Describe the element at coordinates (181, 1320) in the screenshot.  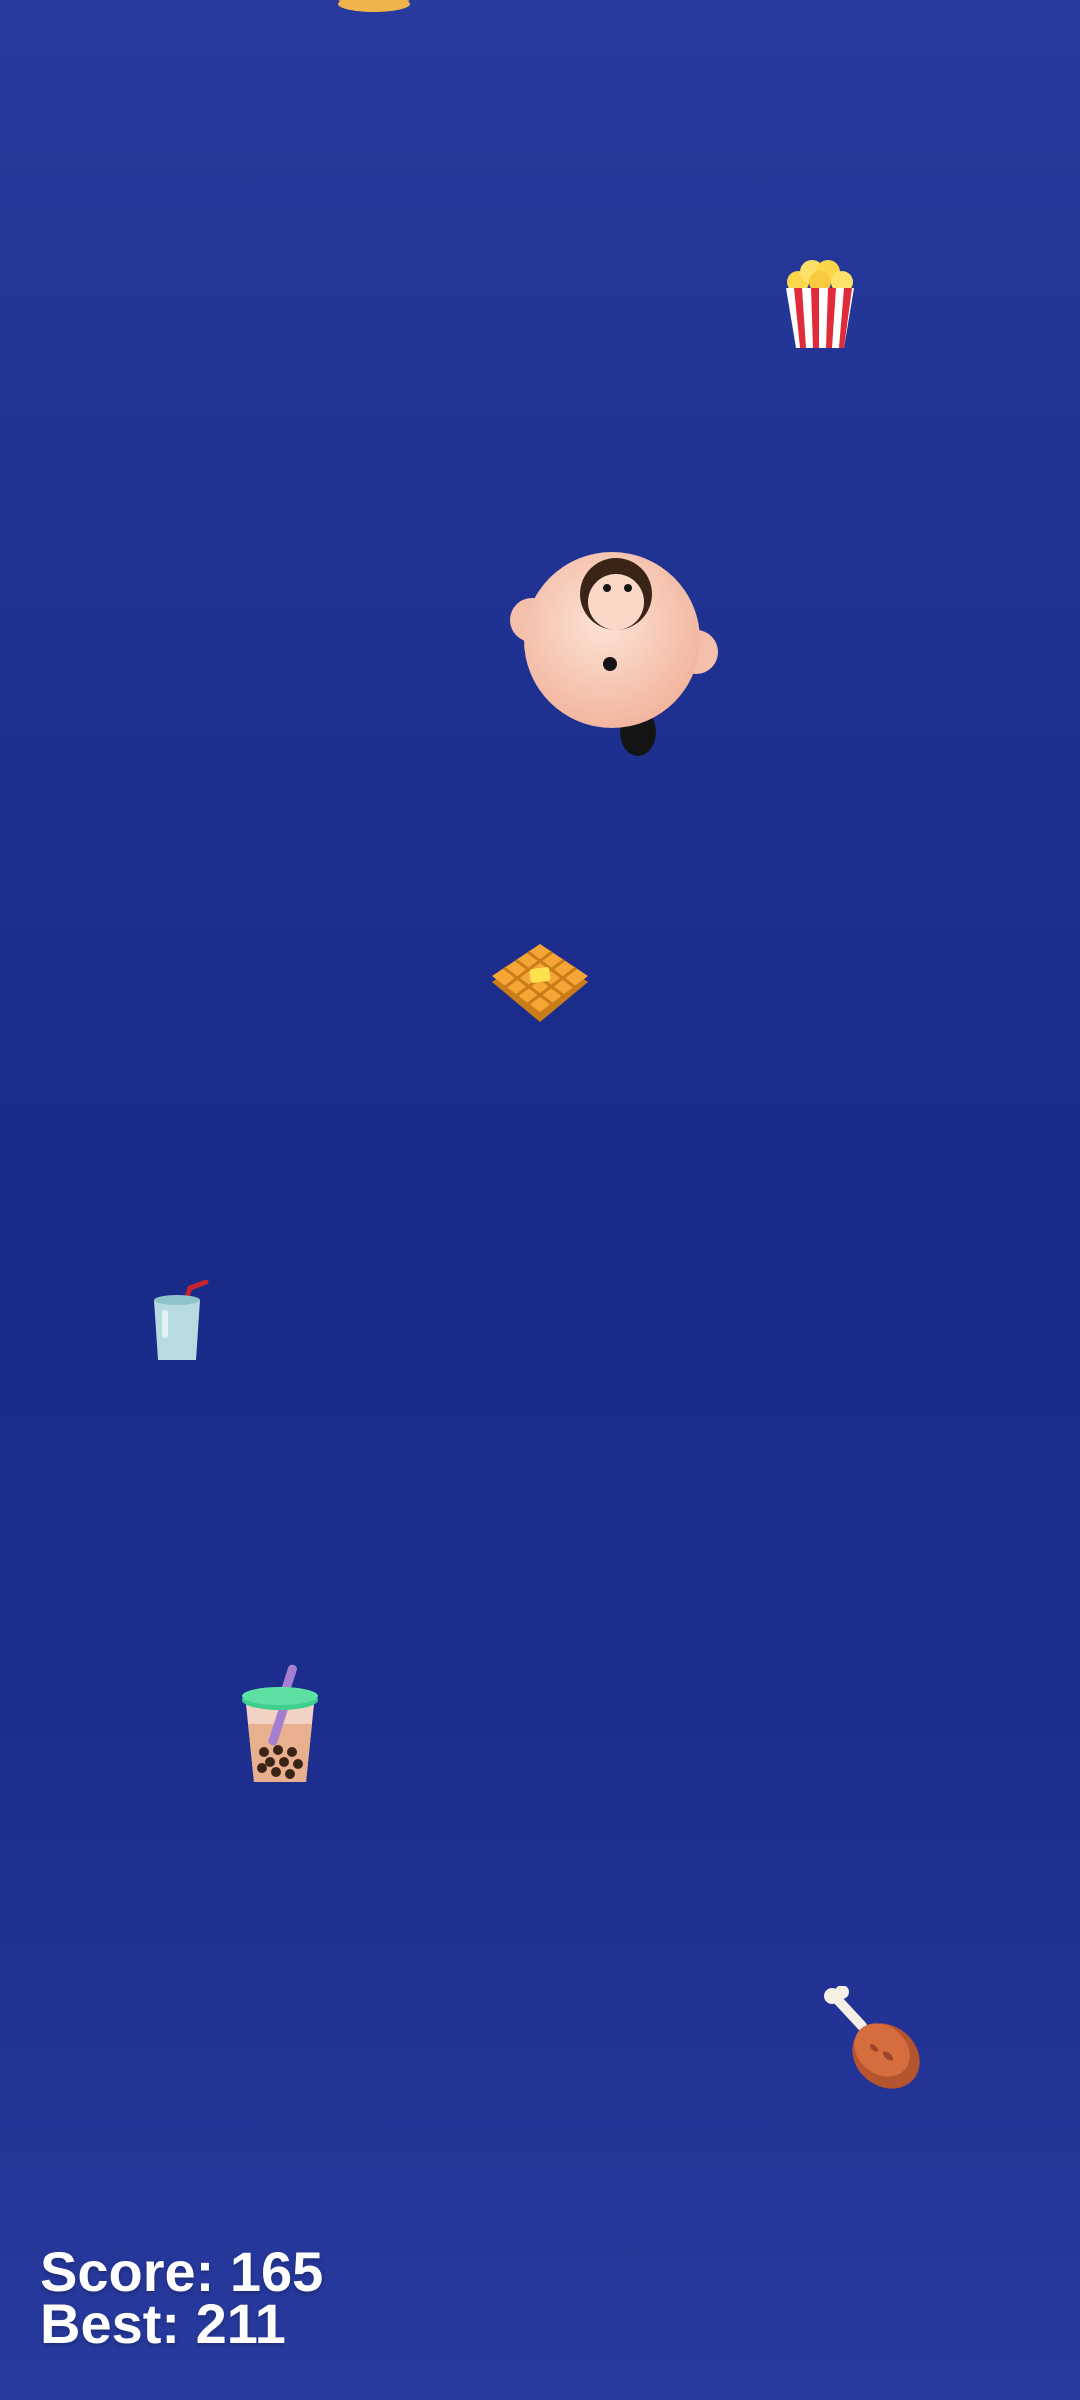
I see `drink-cup-icon` at that location.